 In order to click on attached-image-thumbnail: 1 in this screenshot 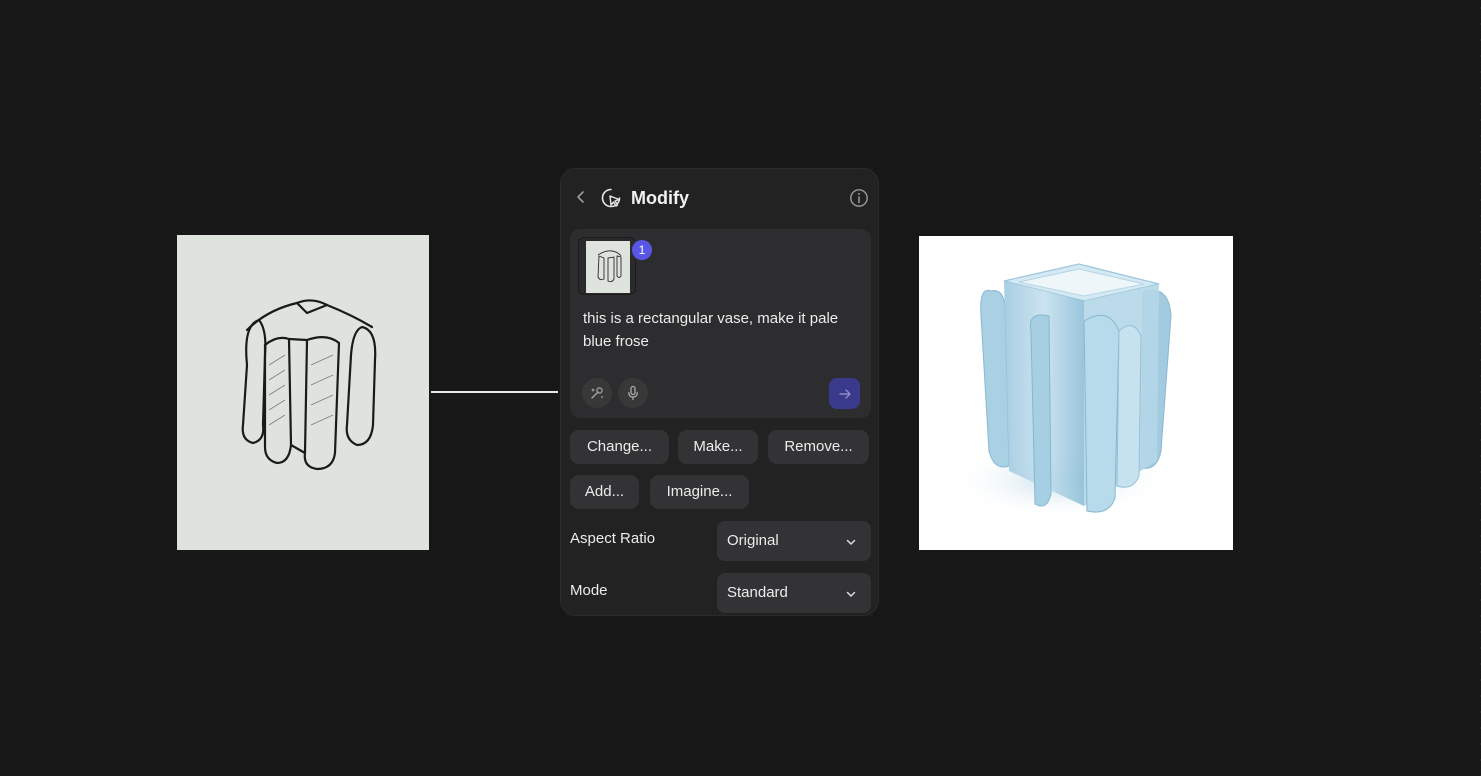, I will do `click(615, 266)`.